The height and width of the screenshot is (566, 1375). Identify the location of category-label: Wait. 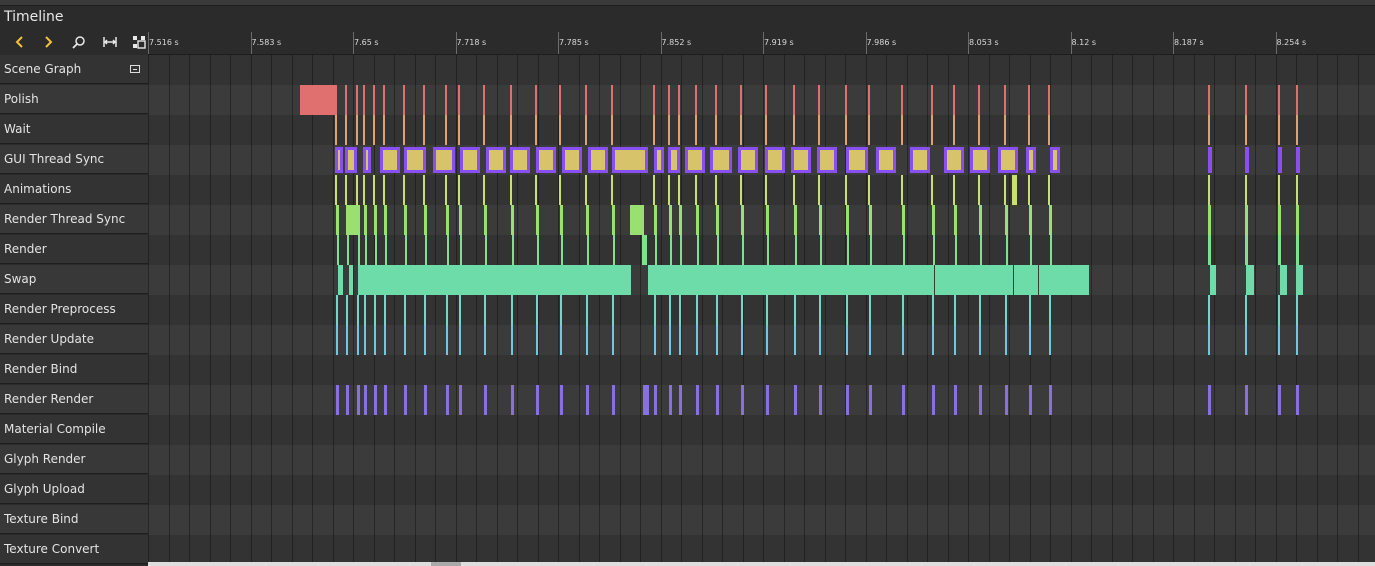
(74, 129).